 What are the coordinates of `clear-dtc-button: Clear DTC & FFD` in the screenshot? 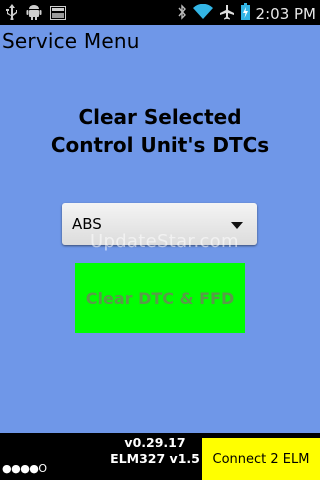 It's located at (160, 298).